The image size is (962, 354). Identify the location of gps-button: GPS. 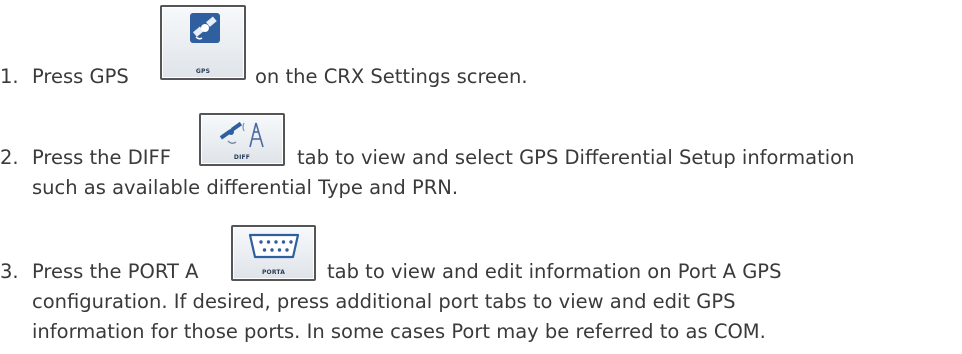
(203, 42).